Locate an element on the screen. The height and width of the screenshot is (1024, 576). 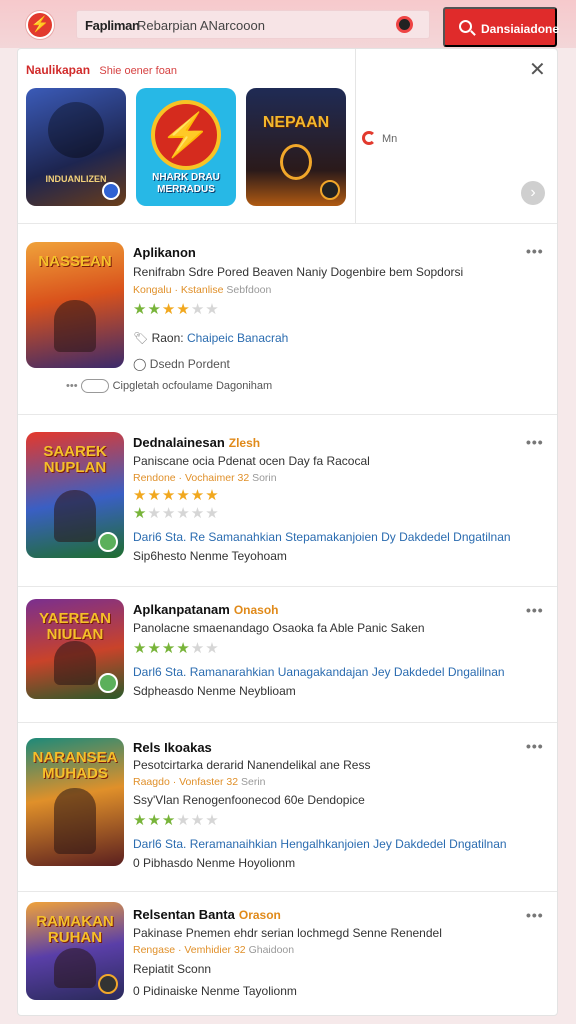
app-2-thumbnail: SAAREK NUPLAN is located at coordinates (75, 495).